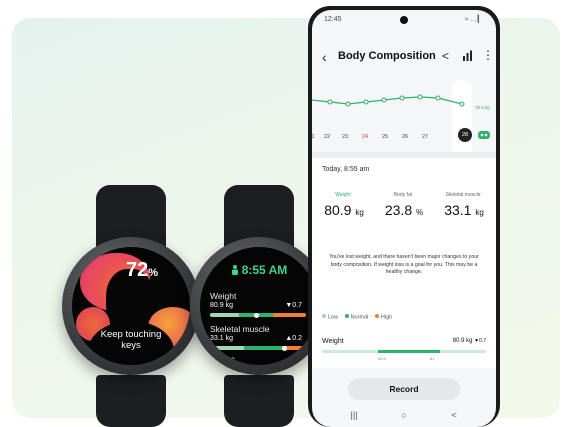 This screenshot has width=568, height=427. I want to click on muscle-delta: ▲0.2, so click(293, 338).